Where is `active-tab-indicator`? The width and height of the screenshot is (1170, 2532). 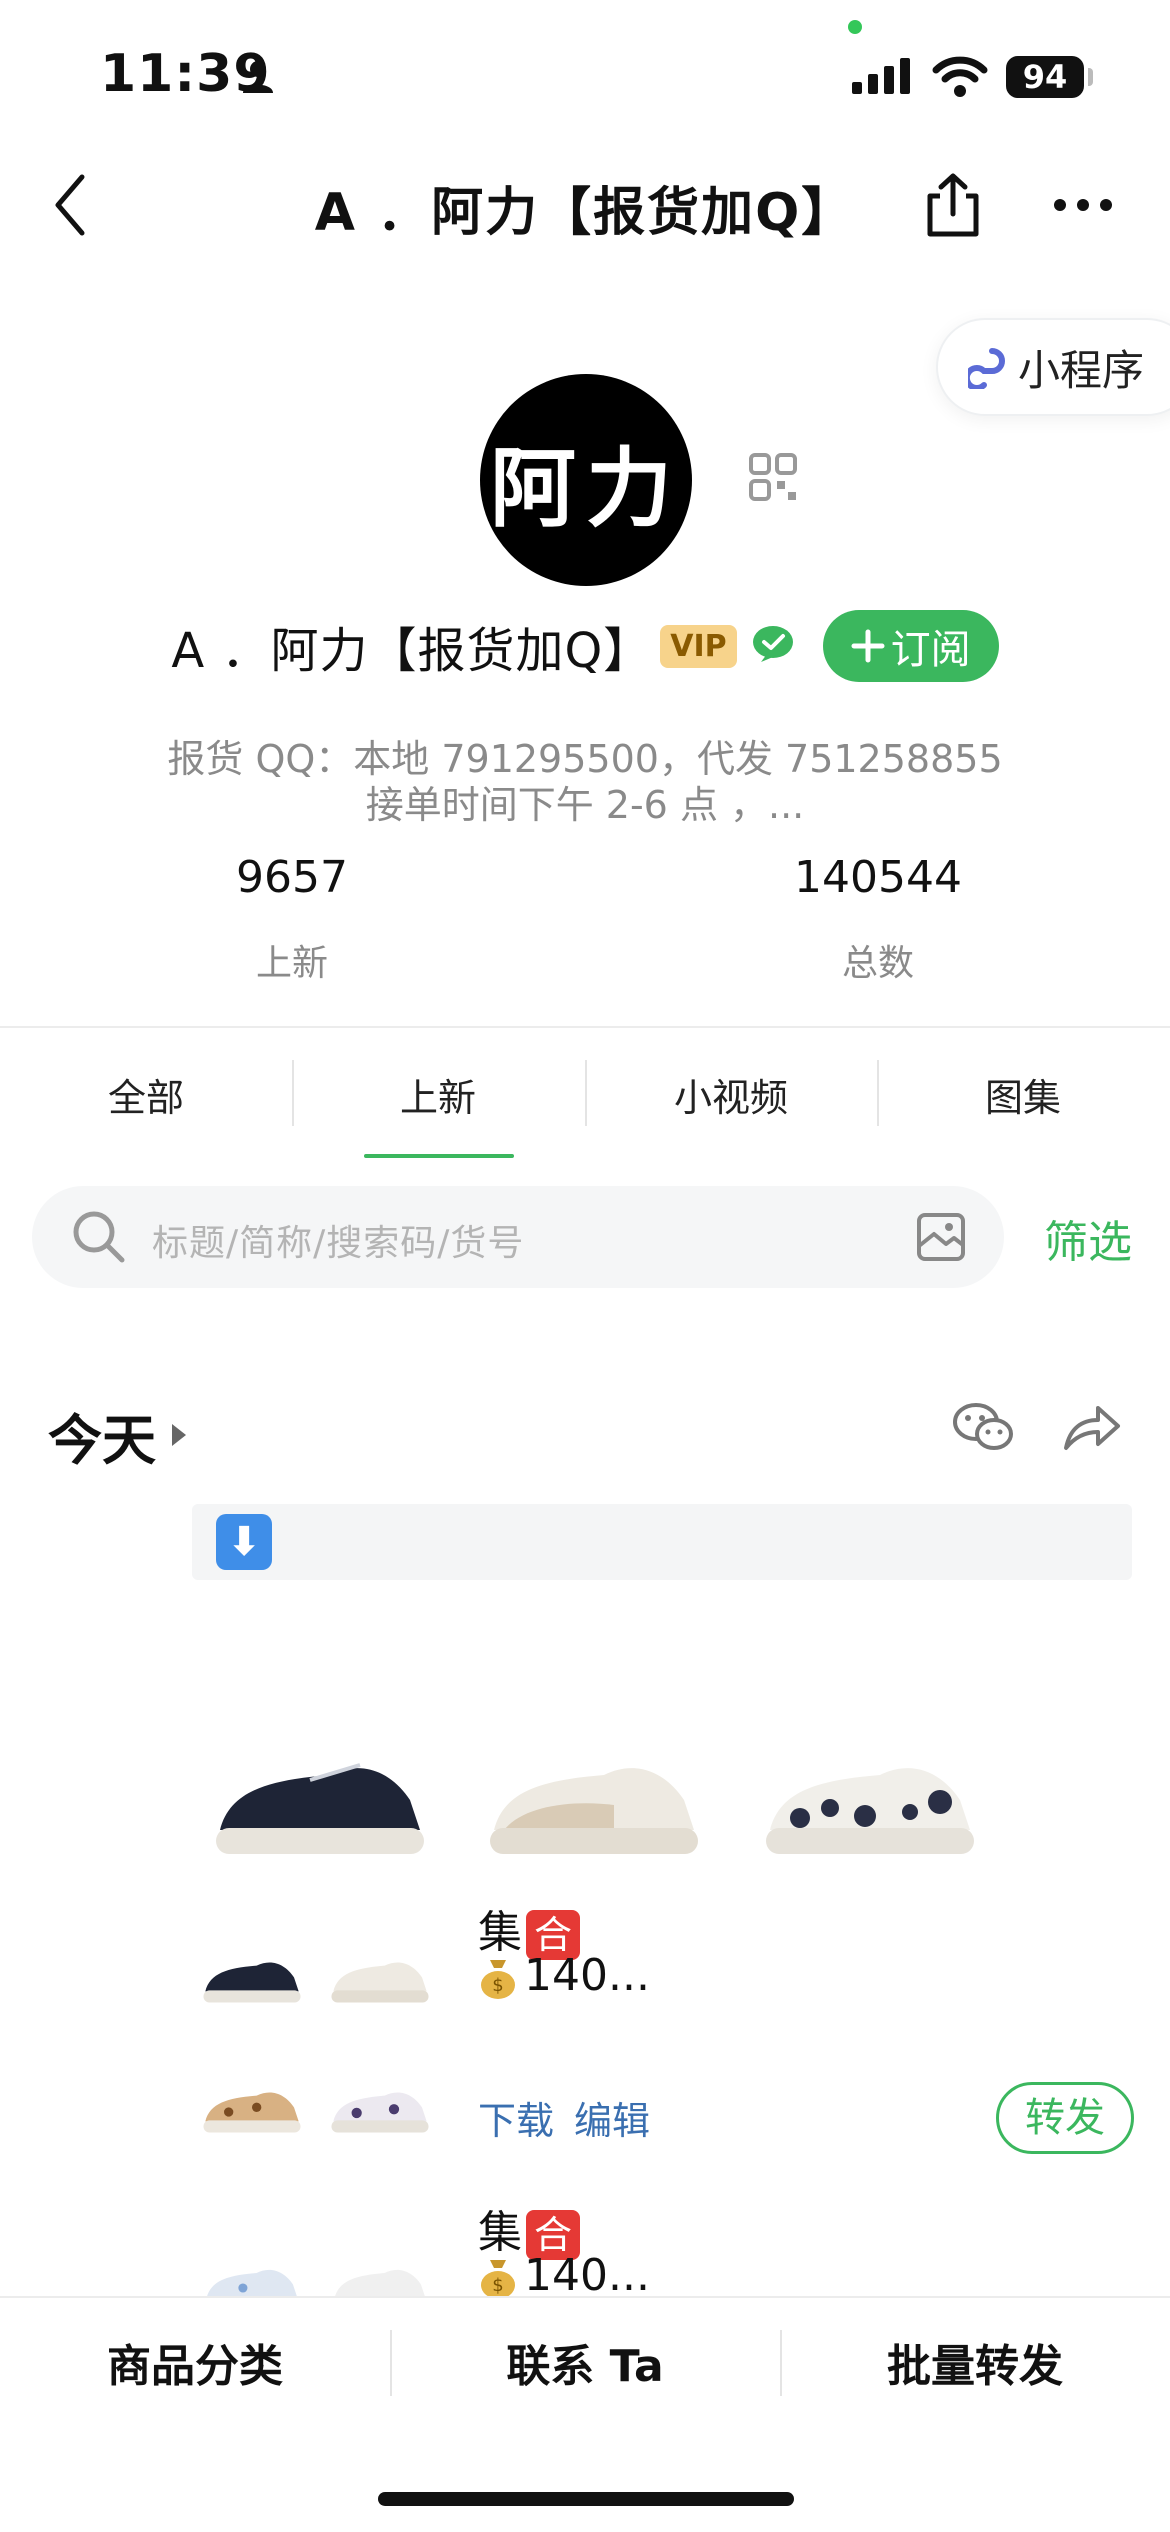 active-tab-indicator is located at coordinates (439, 1156).